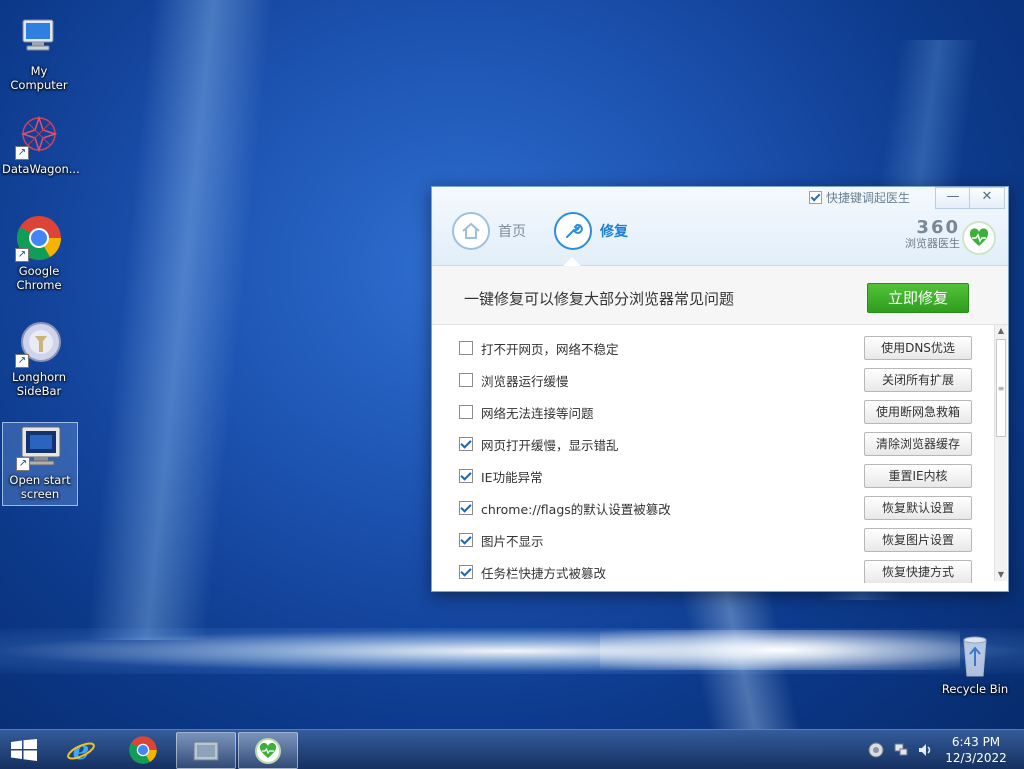 The width and height of the screenshot is (1024, 769). What do you see at coordinates (614, 232) in the screenshot?
I see `tab-repair-label: 修复` at bounding box center [614, 232].